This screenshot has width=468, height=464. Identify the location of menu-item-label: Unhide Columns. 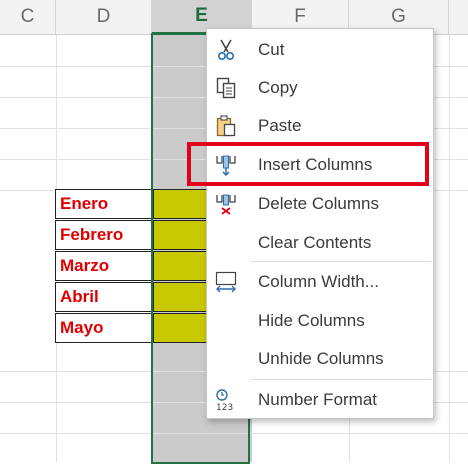
(321, 358).